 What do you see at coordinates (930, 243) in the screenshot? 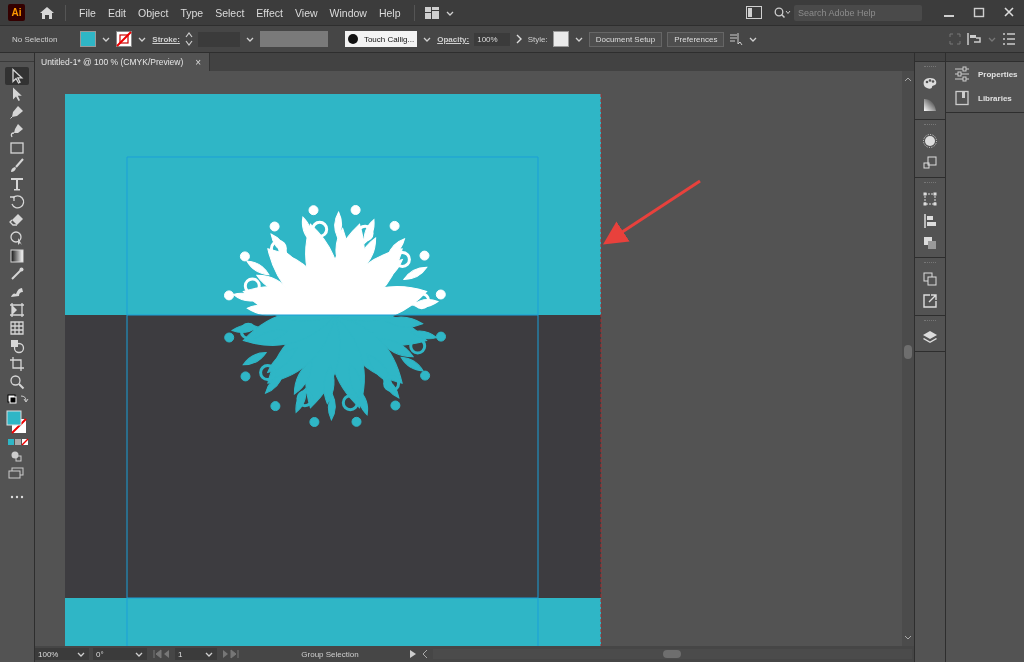
I see `pathfinder-icon` at bounding box center [930, 243].